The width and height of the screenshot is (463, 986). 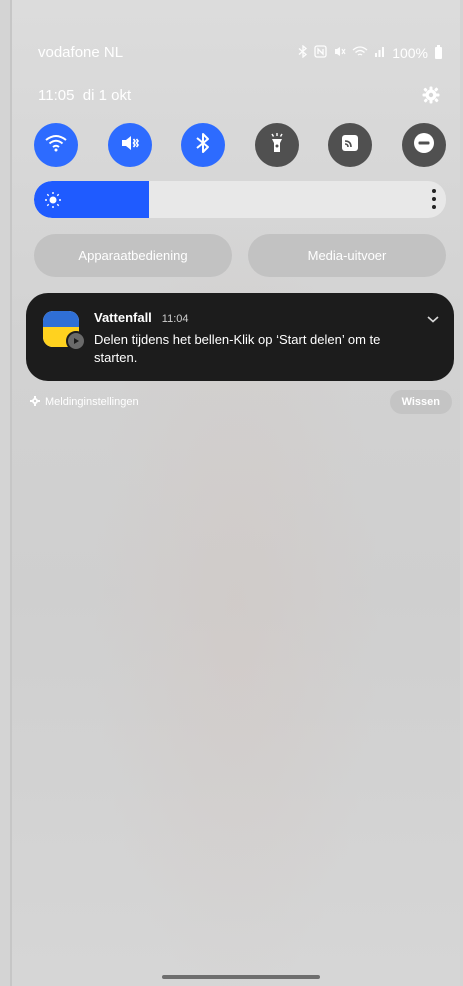 What do you see at coordinates (133, 255) in the screenshot?
I see `device-control-button: Apparaatbediening` at bounding box center [133, 255].